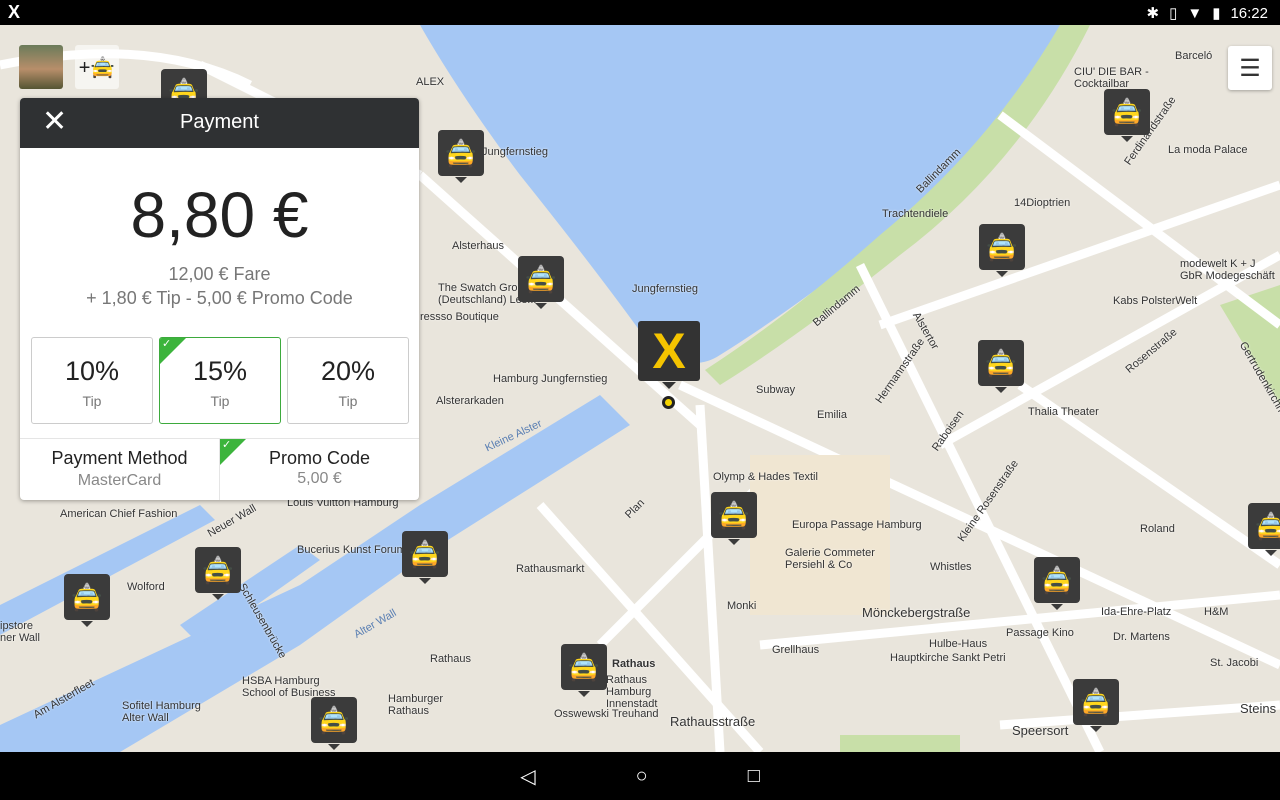 Image resolution: width=1280 pixels, height=800 pixels. I want to click on map-label: ressso Boutique, so click(459, 317).